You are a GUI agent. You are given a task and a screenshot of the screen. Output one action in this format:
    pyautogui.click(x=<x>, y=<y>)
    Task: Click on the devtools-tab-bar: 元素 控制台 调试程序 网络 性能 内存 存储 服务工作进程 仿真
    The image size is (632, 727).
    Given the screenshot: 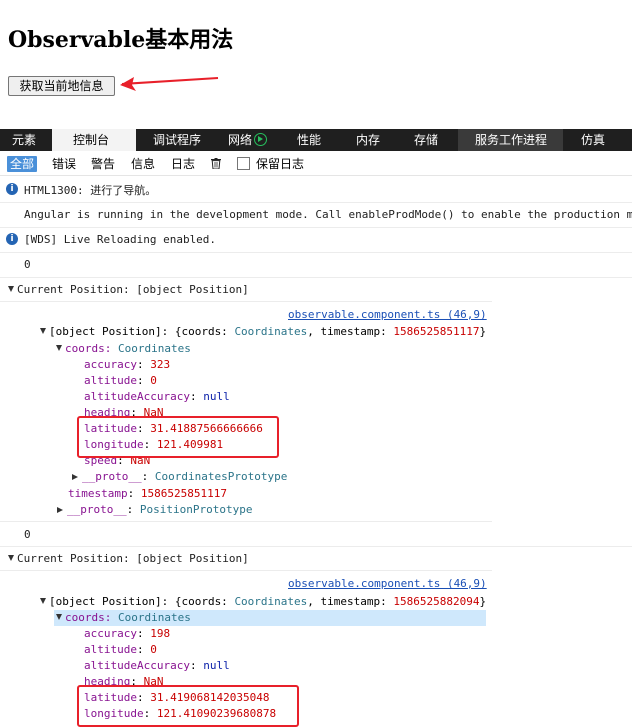 What is the action you would take?
    pyautogui.click(x=316, y=140)
    